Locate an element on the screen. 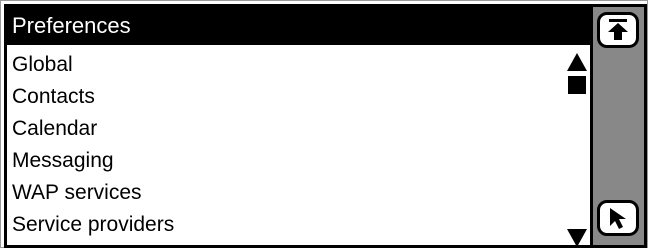 This screenshot has width=648, height=248. scroll-down-arrow-icon is located at coordinates (577, 237).